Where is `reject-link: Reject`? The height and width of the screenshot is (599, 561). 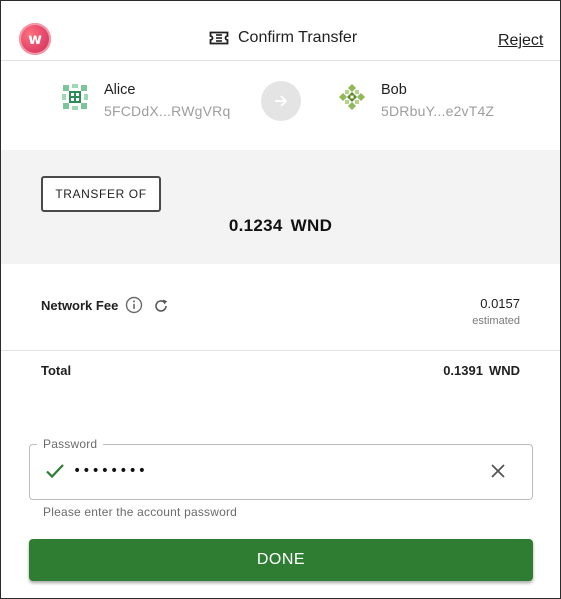 reject-link: Reject is located at coordinates (520, 41).